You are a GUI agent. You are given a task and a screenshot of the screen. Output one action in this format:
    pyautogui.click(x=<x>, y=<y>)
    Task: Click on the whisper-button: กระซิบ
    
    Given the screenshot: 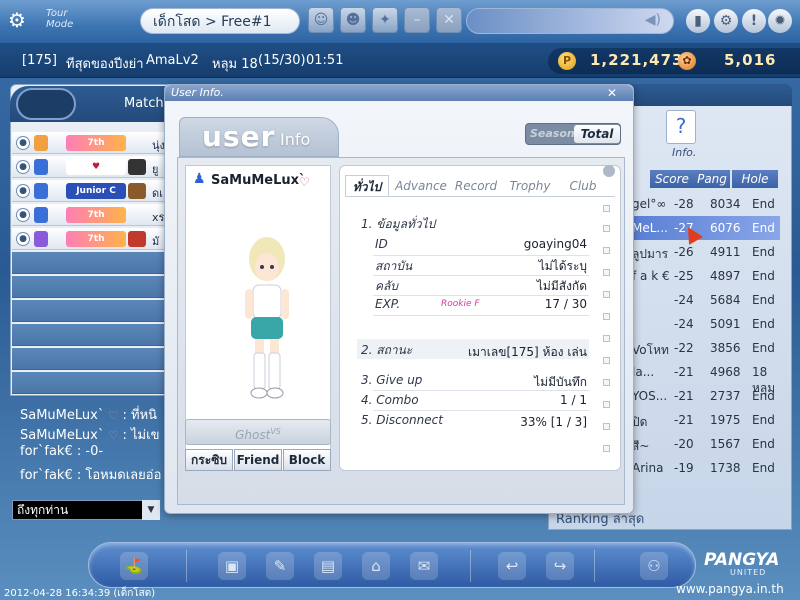 What is the action you would take?
    pyautogui.click(x=209, y=460)
    